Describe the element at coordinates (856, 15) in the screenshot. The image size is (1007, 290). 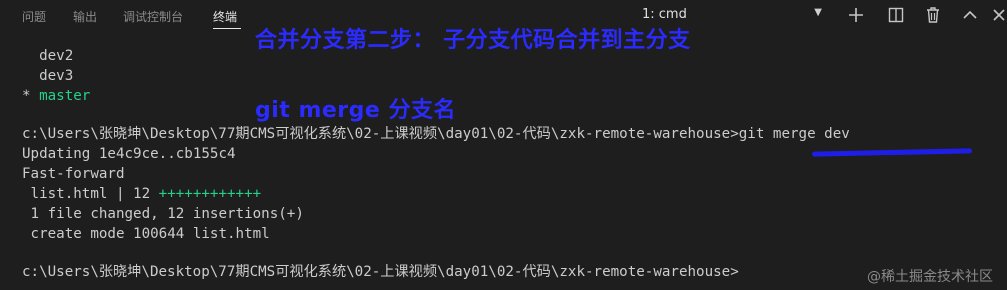
I see `plus-icon` at that location.